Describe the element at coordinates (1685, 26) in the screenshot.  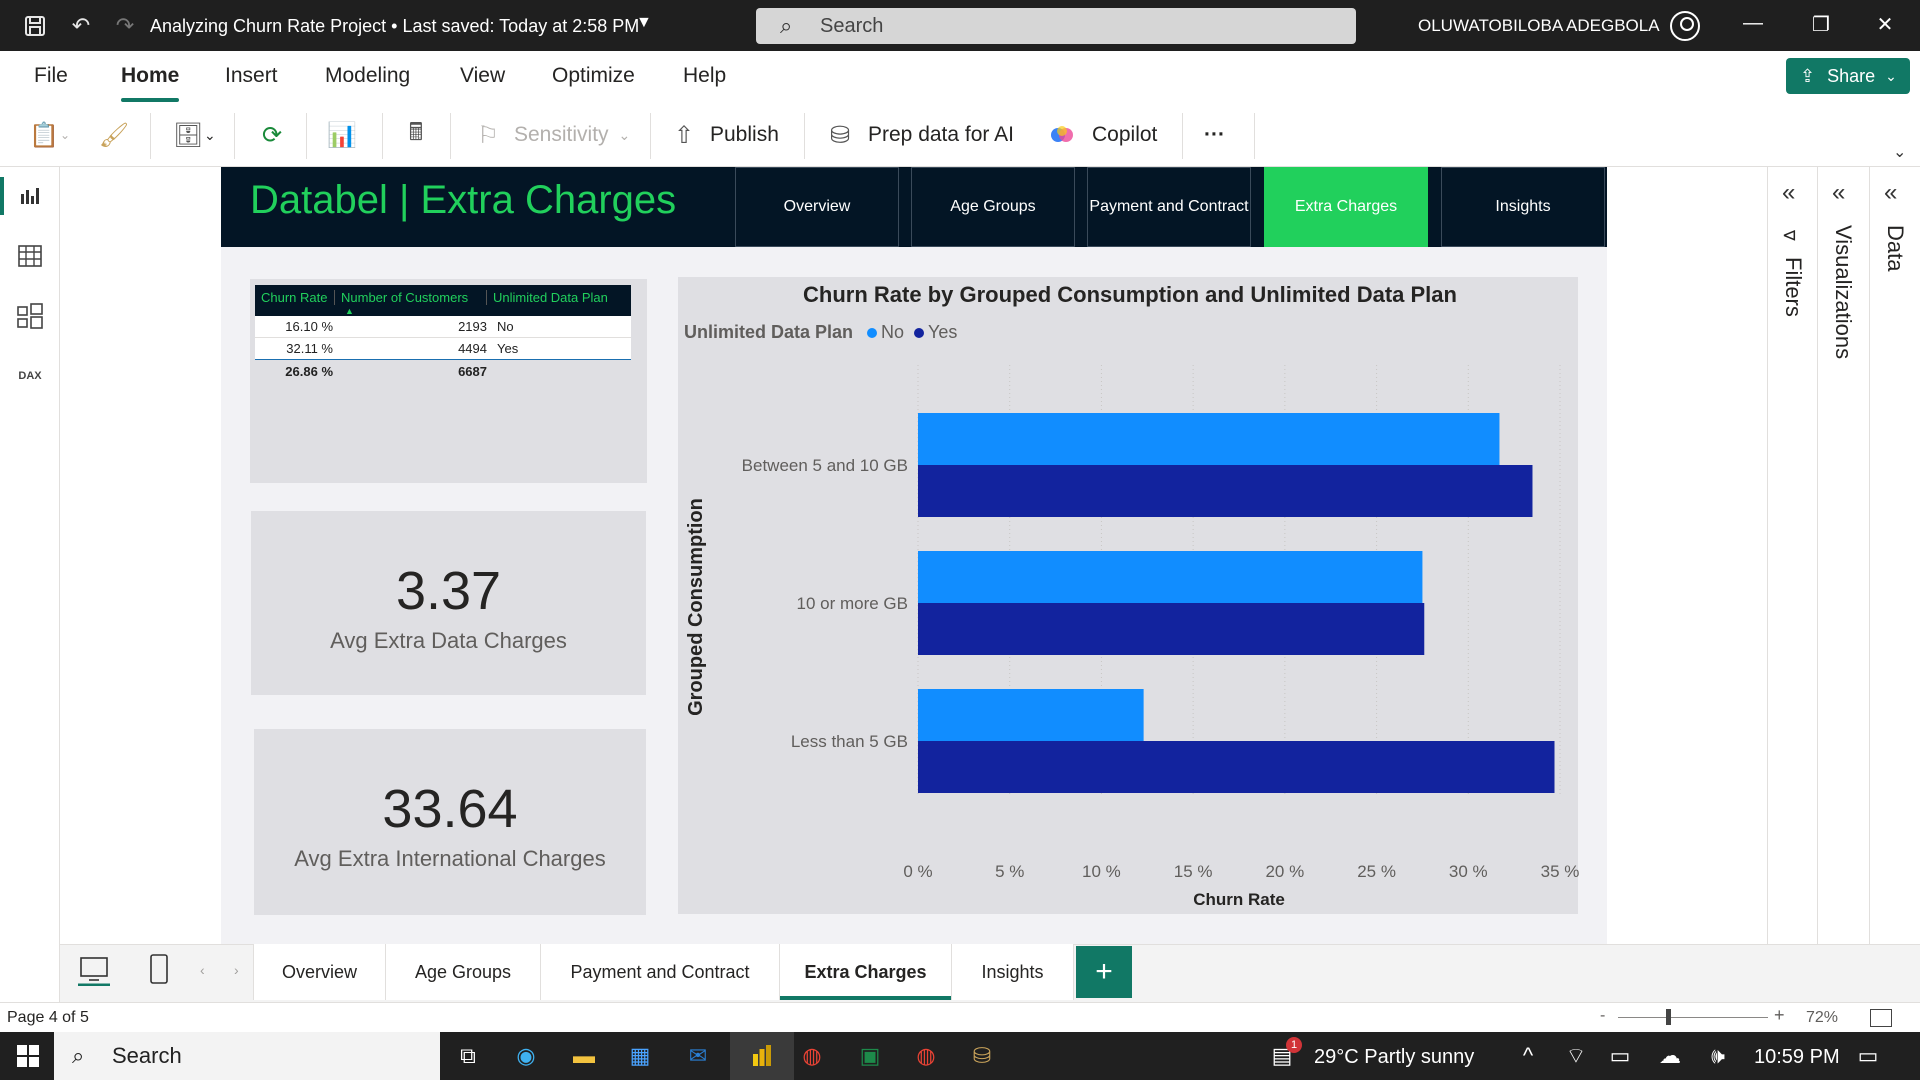
I see `avatar` at that location.